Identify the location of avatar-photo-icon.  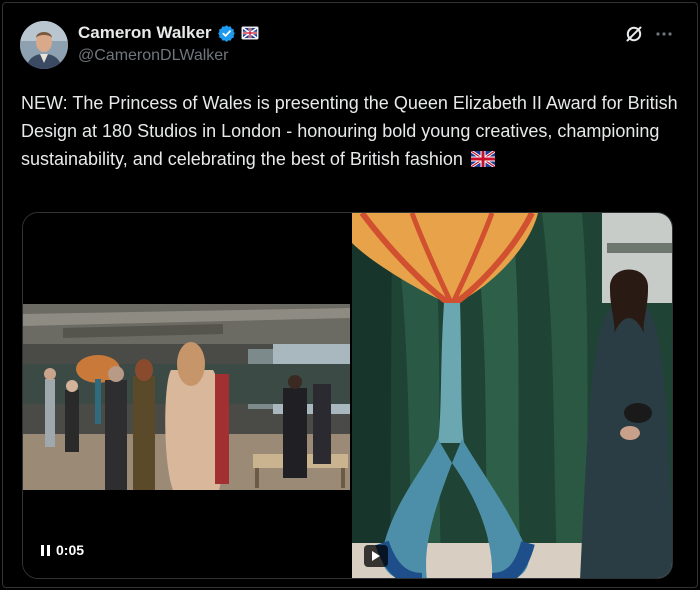
(44, 45).